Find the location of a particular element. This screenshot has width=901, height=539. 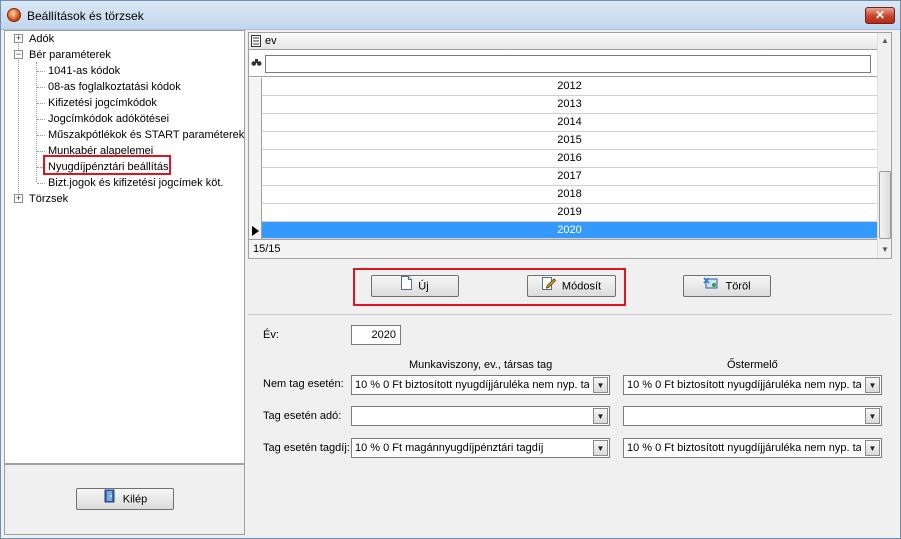

year-field: 2020 is located at coordinates (376, 335).